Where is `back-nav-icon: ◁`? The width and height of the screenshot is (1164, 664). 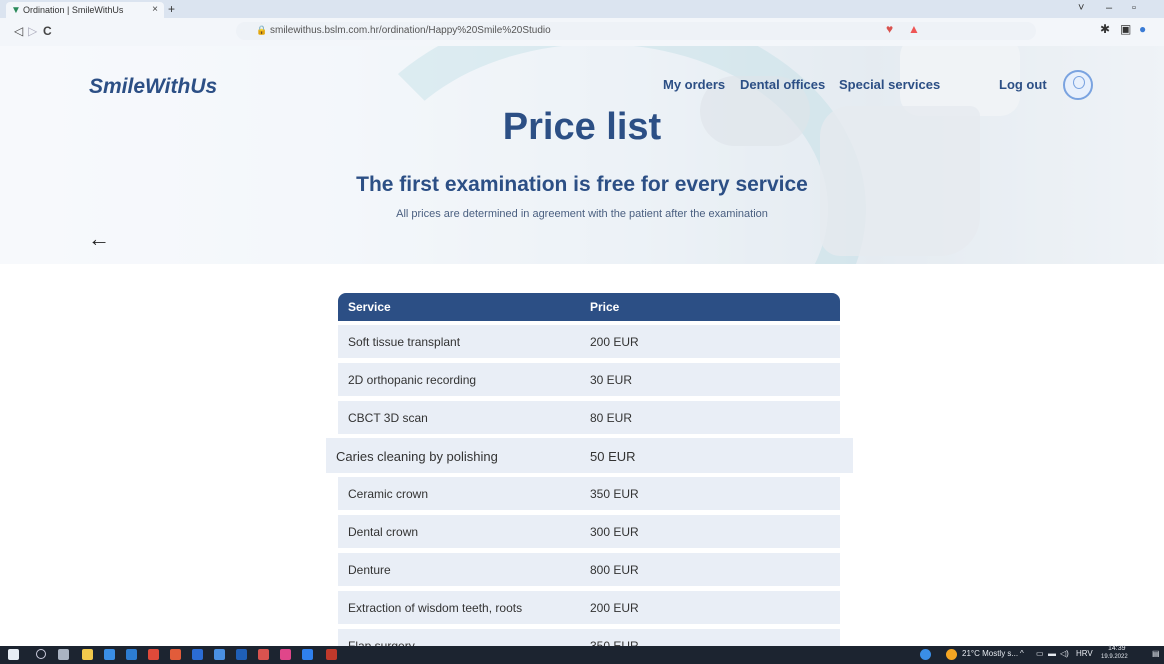
back-nav-icon: ◁ is located at coordinates (18, 31).